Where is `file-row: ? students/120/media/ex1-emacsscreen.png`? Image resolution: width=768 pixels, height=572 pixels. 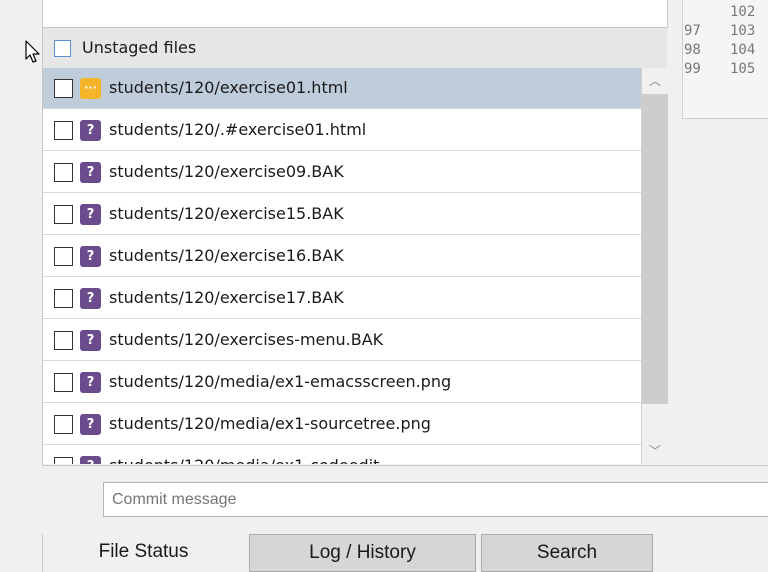
file-row: ? students/120/media/ex1-emacsscreen.png is located at coordinates (342, 382).